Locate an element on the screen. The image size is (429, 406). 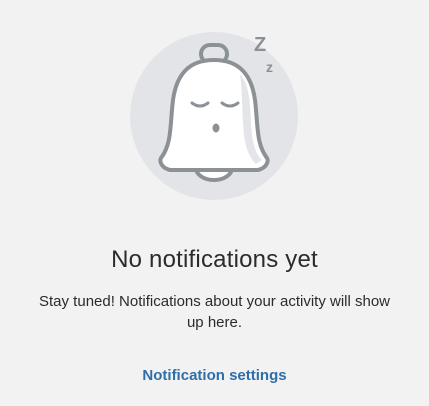
sleep-letter-large: Z is located at coordinates (260, 45).